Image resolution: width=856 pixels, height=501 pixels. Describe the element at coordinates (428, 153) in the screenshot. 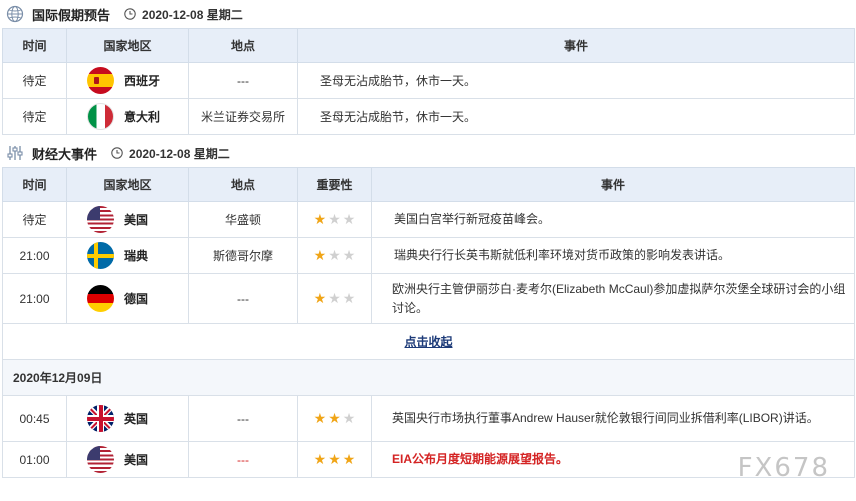

I see `events-section-header: 财经大事件 2020-12-08 星期二` at that location.